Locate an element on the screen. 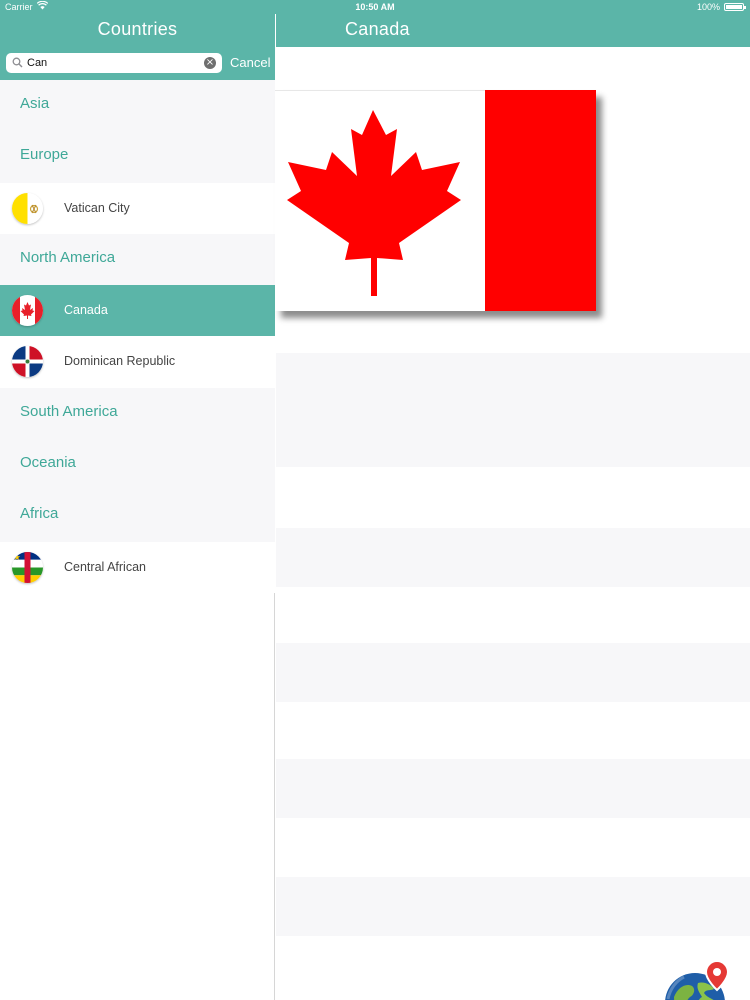 The height and width of the screenshot is (1000, 750). globe-location-icon is located at coordinates (697, 979).